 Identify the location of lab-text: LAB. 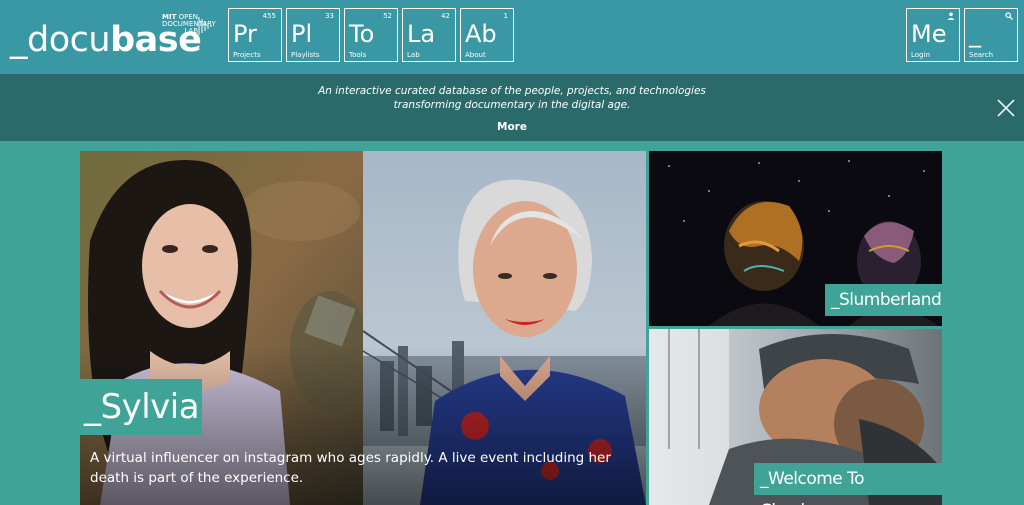
(191, 31).